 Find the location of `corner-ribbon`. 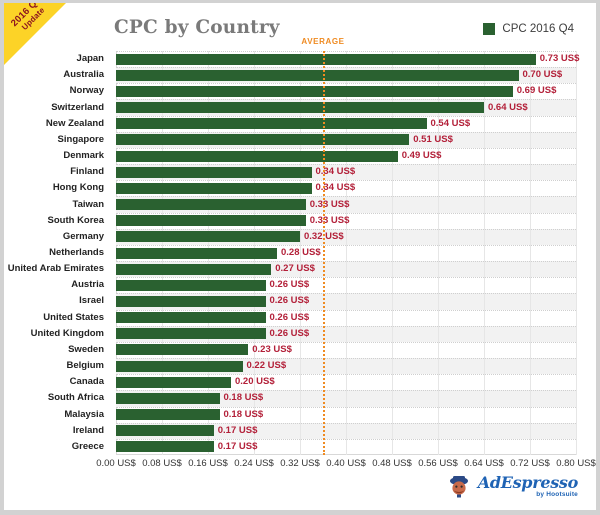

corner-ribbon is located at coordinates (35, 34).